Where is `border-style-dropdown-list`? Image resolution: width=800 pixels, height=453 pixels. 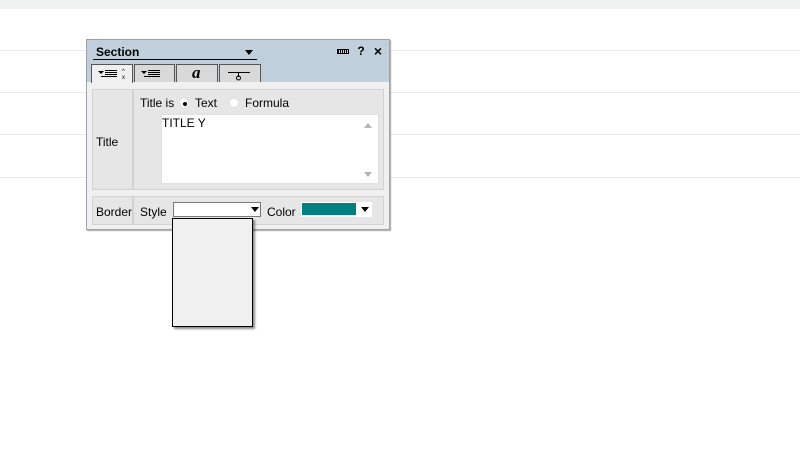
border-style-dropdown-list is located at coordinates (212, 272).